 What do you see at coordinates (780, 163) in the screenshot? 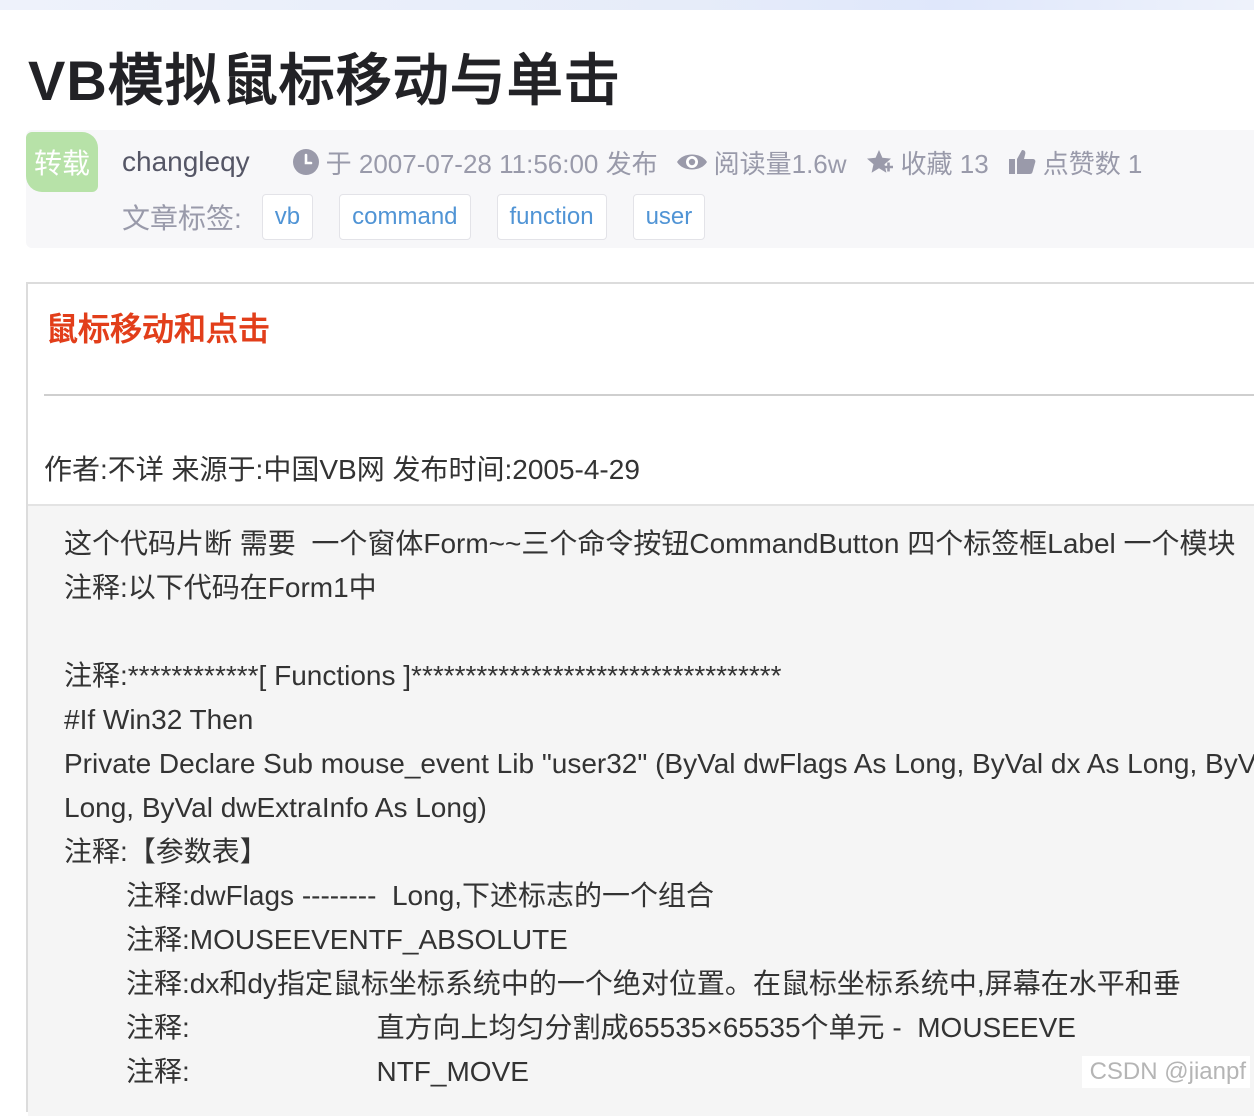
I see `view-count-text: 阅读量1.6w` at bounding box center [780, 163].